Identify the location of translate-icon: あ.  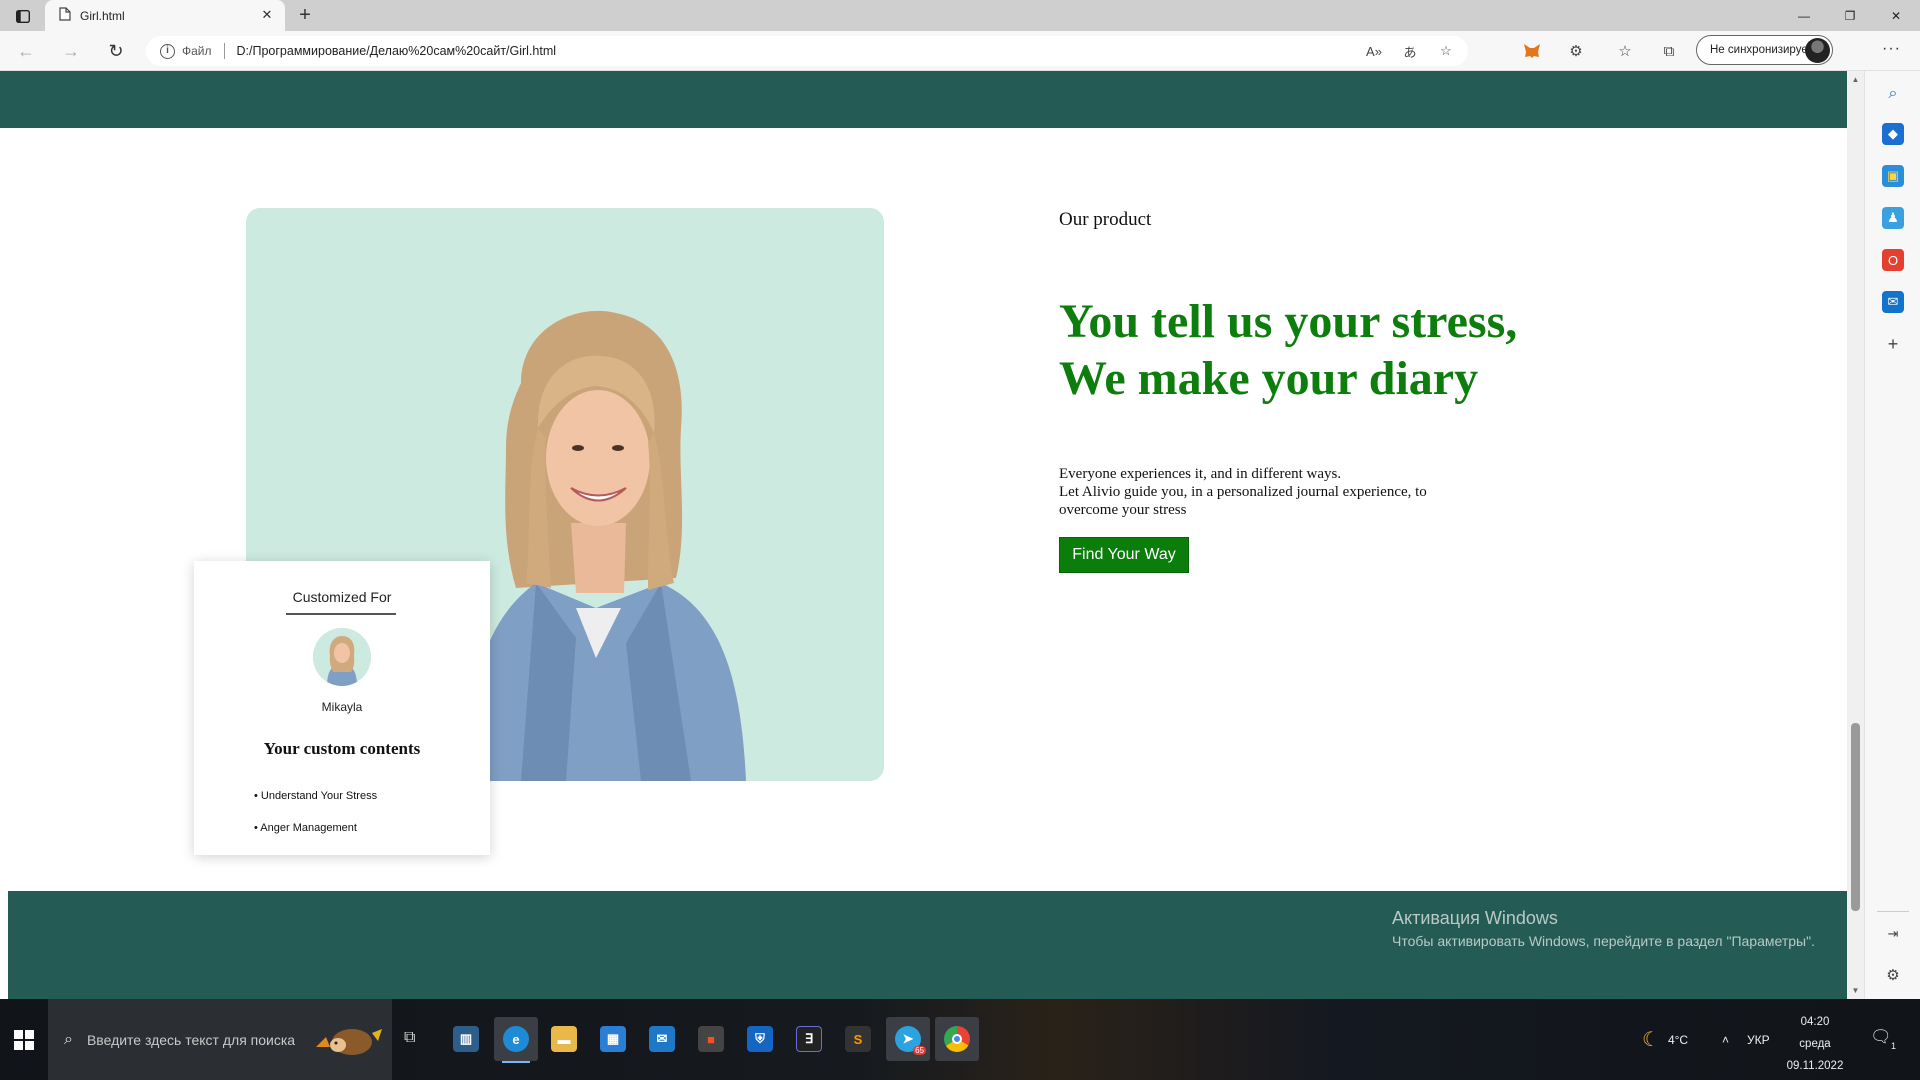
(1410, 51).